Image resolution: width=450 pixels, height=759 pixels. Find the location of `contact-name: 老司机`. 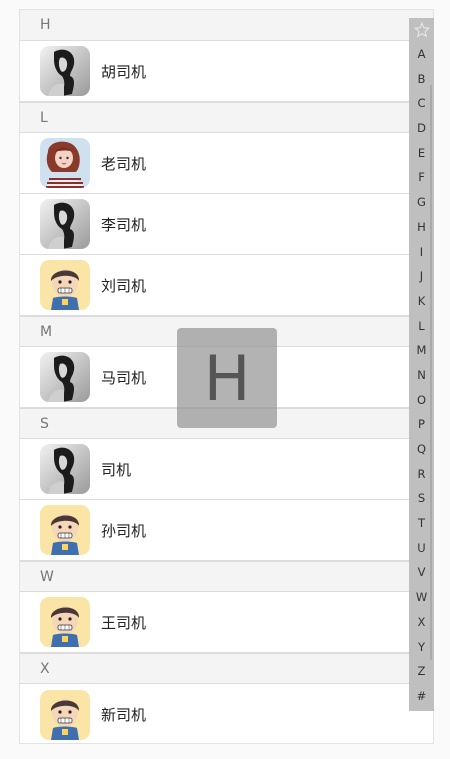

contact-name: 老司机 is located at coordinates (124, 163).